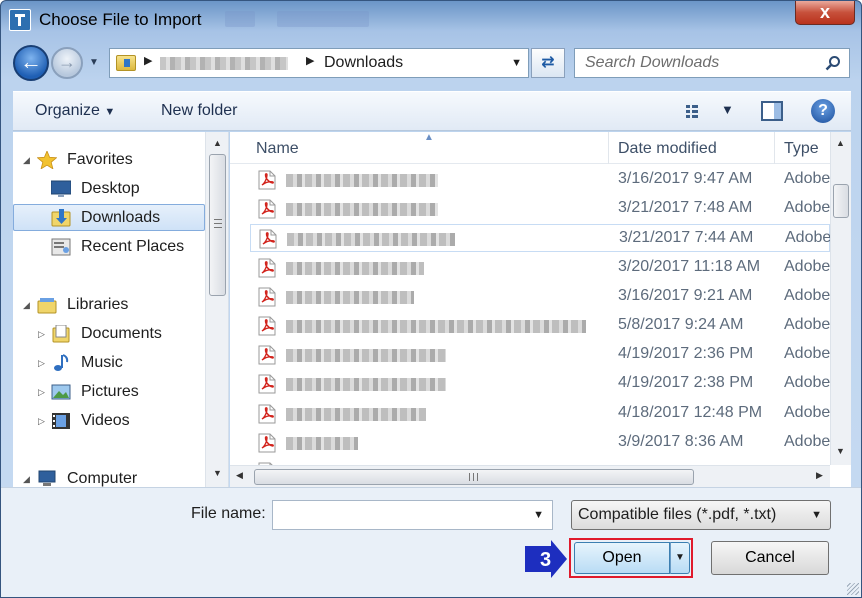  What do you see at coordinates (109, 160) in the screenshot?
I see `nav-favorites: ◢ Favorites` at bounding box center [109, 160].